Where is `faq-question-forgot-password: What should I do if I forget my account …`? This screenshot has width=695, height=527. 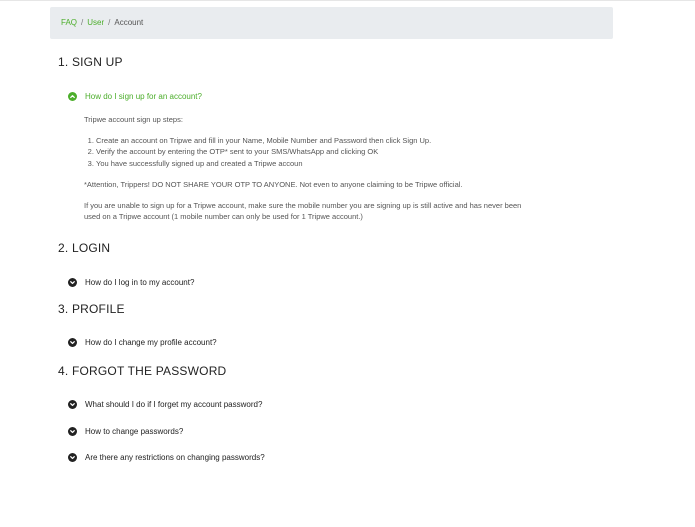
faq-question-forgot-password: What should I do if I forget my account … is located at coordinates (165, 404).